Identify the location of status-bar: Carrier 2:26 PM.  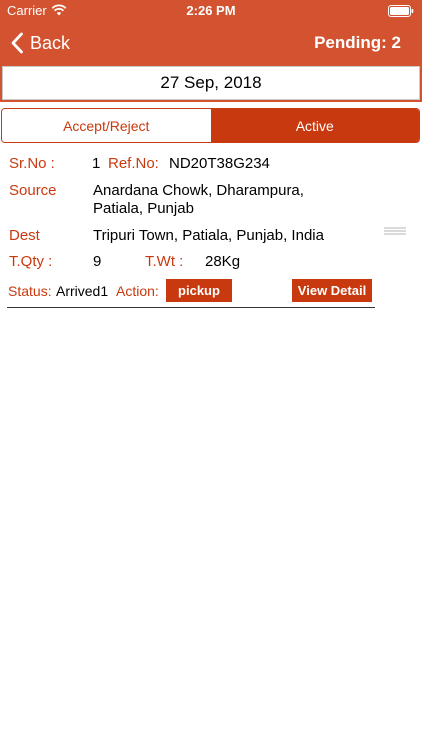
(211, 11).